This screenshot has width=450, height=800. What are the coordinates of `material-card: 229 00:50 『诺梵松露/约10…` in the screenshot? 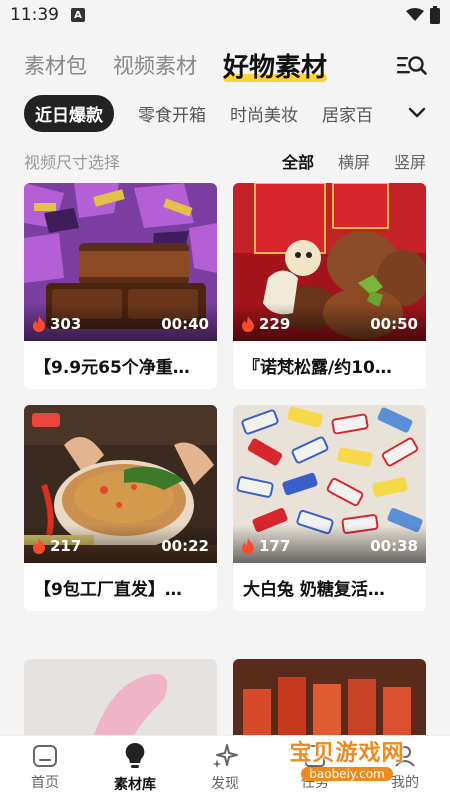 It's located at (329, 286).